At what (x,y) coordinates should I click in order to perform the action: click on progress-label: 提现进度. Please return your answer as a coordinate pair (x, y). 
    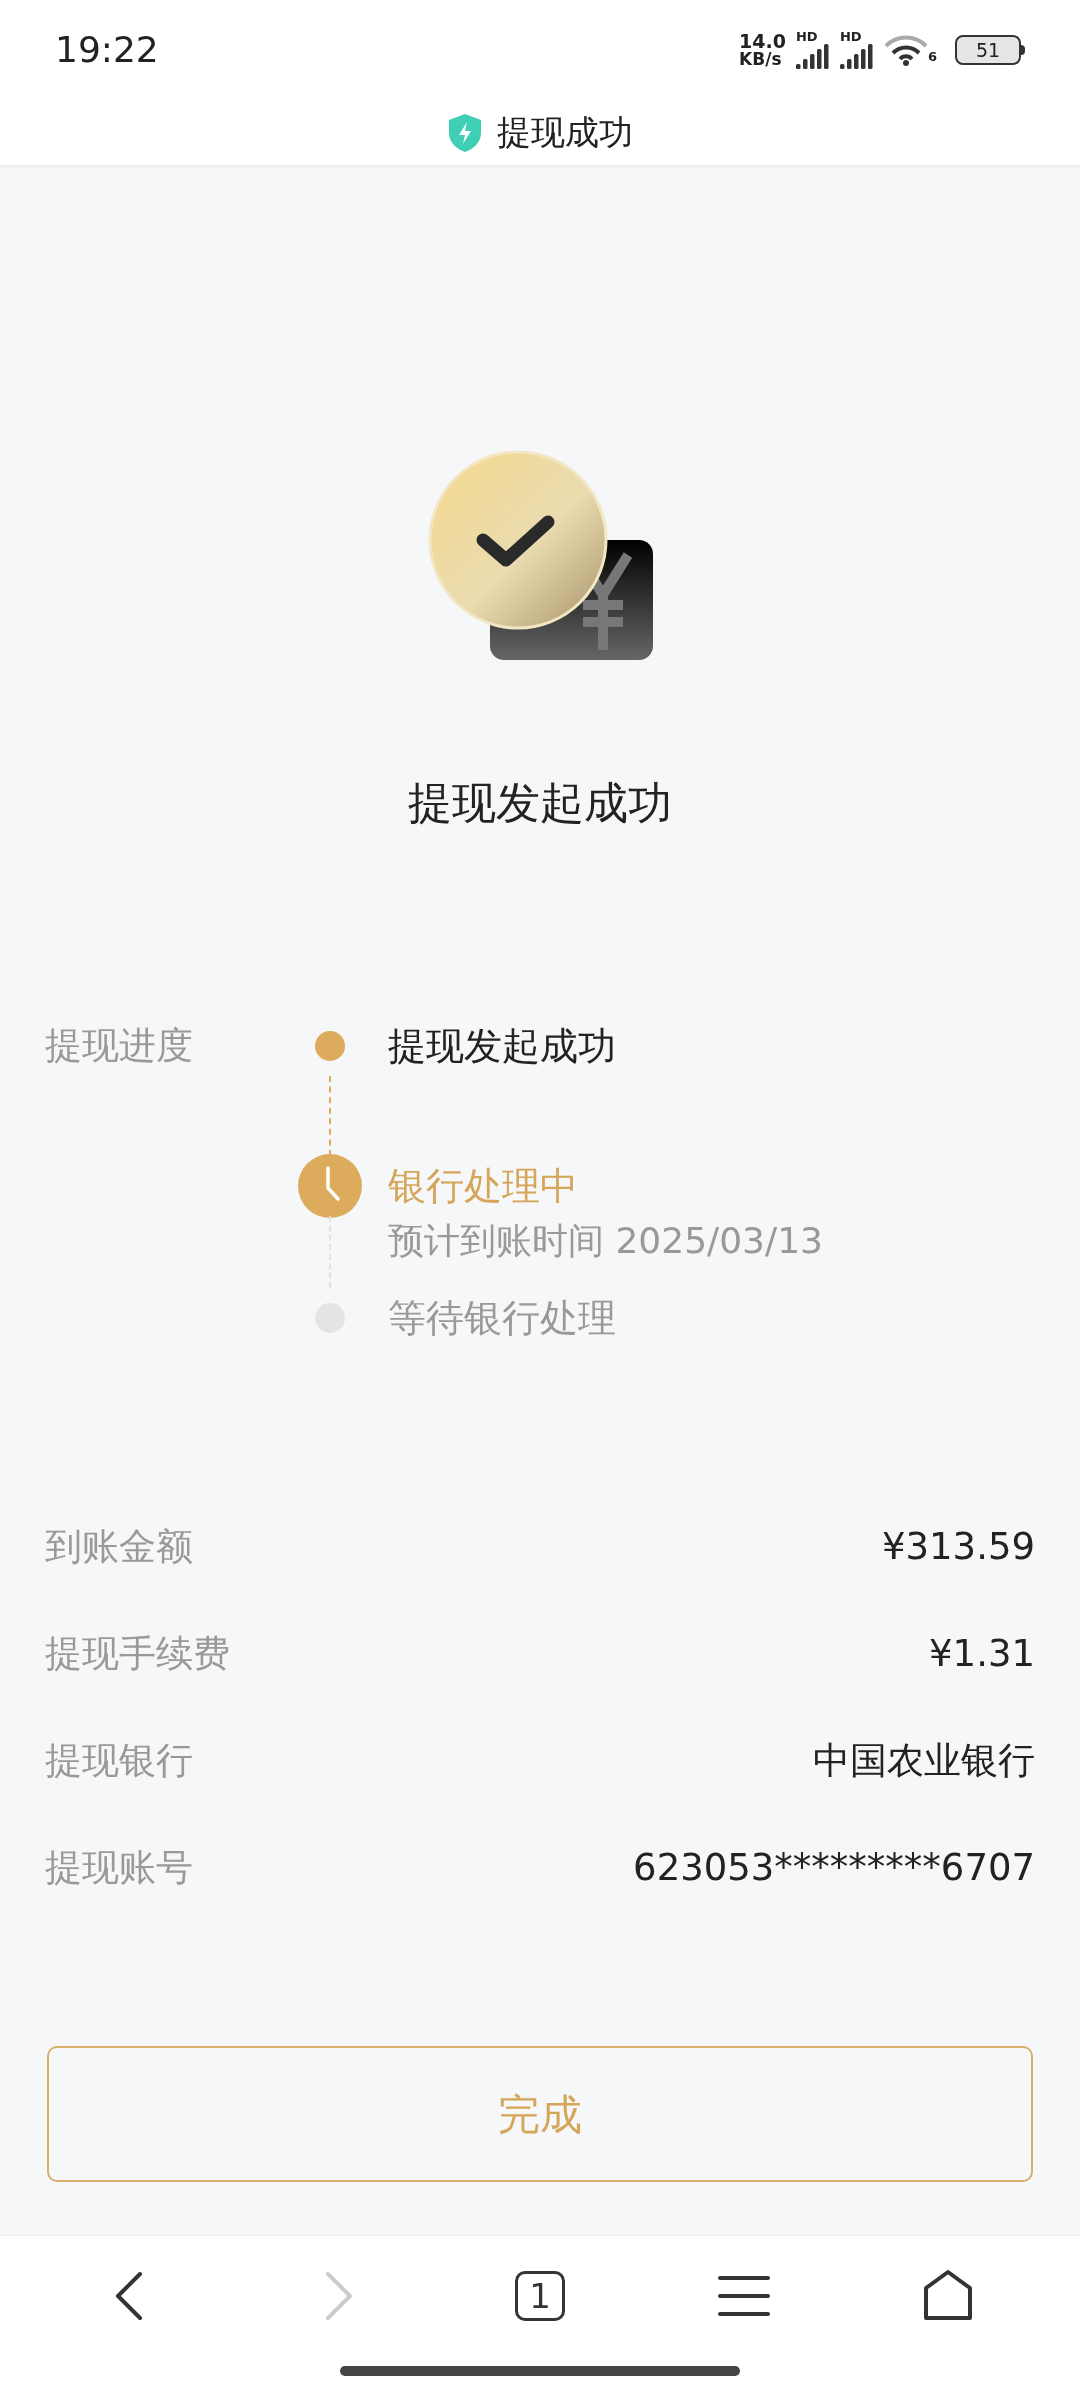
    Looking at the image, I should click on (119, 1046).